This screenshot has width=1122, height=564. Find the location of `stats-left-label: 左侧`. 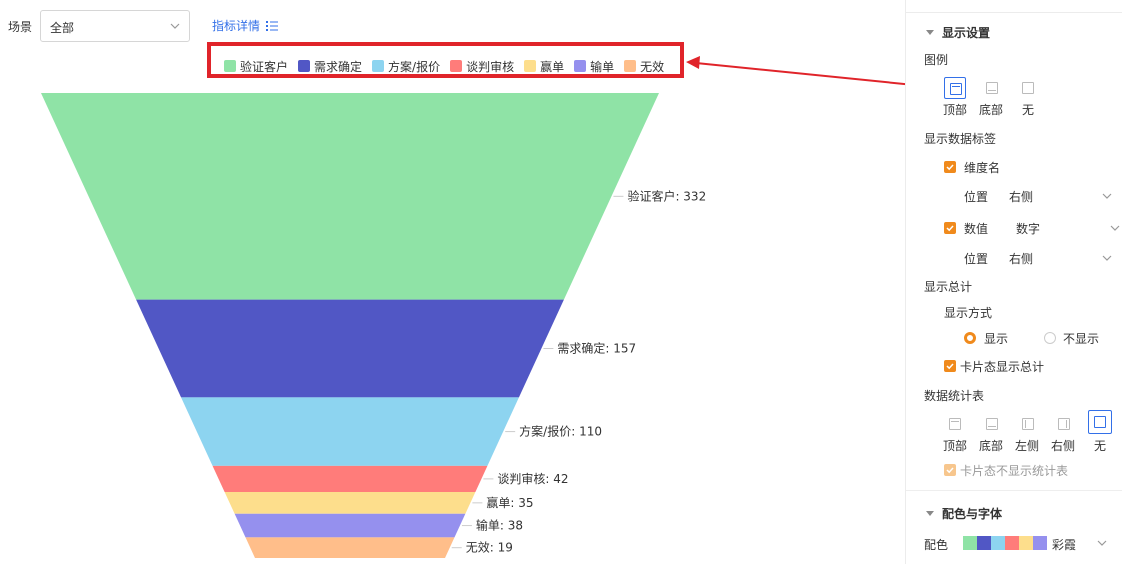

stats-left-label: 左侧 is located at coordinates (1027, 446).